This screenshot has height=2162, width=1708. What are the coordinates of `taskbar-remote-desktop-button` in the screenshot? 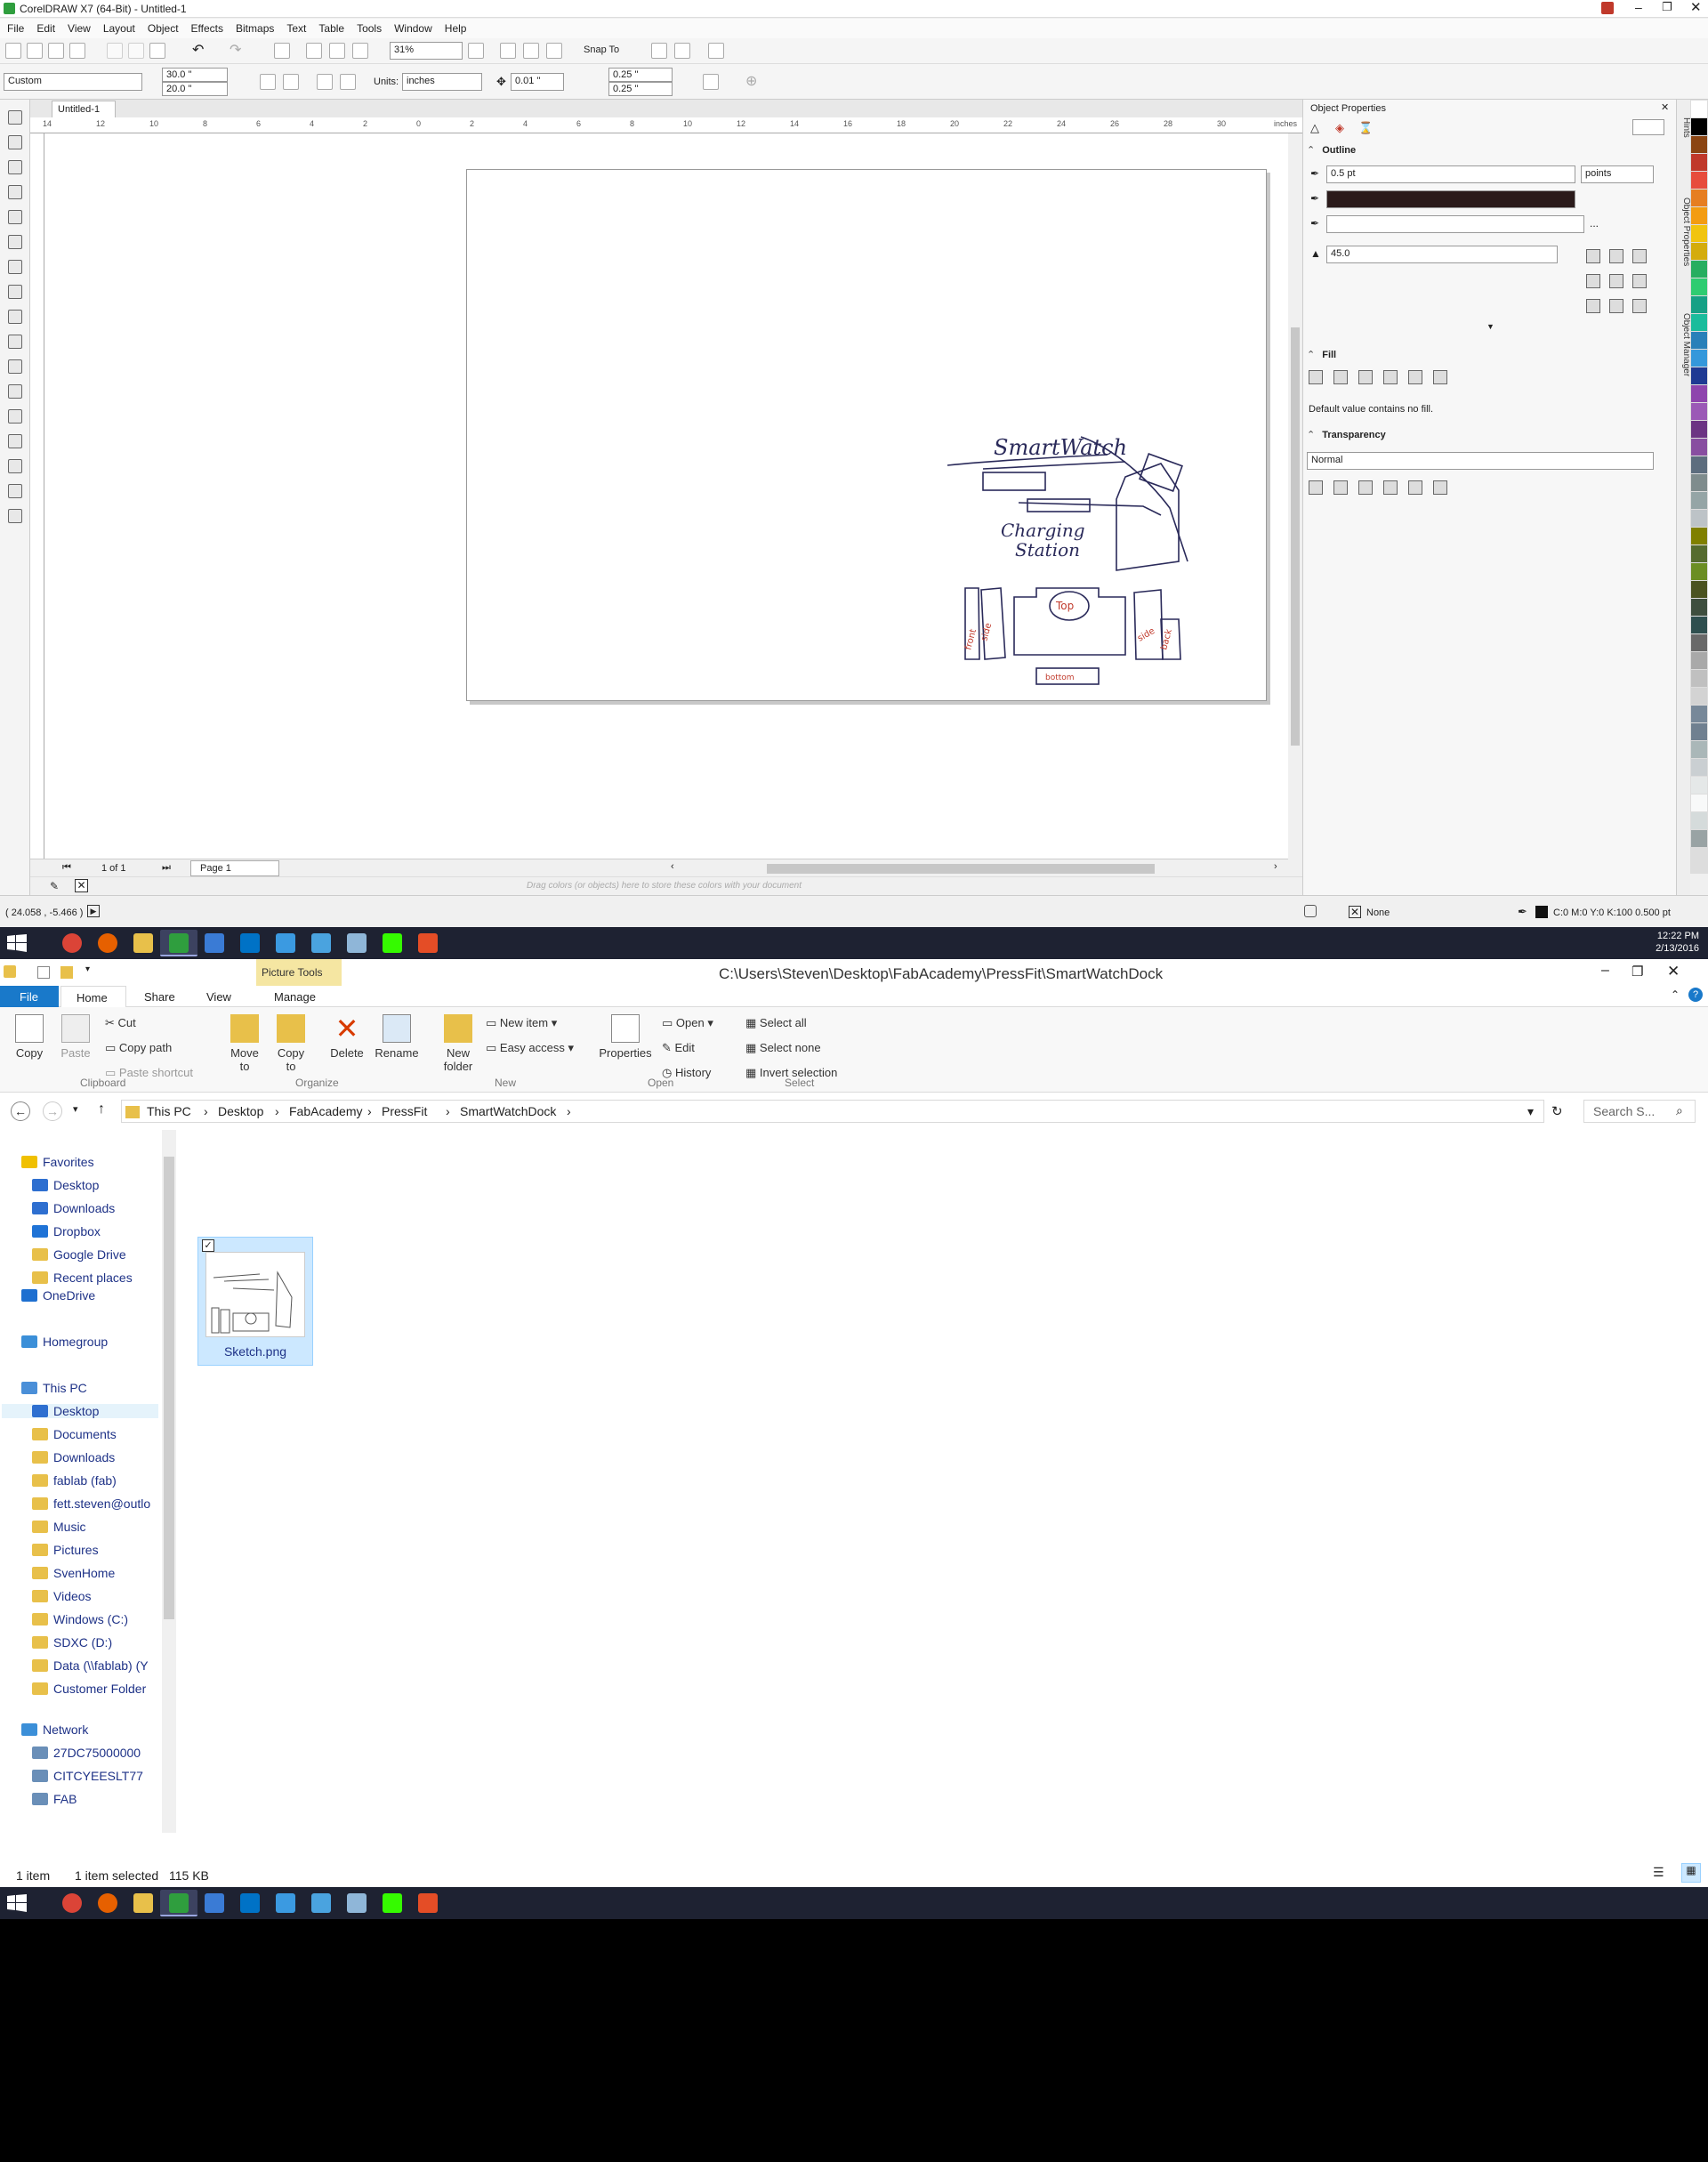 It's located at (214, 1903).